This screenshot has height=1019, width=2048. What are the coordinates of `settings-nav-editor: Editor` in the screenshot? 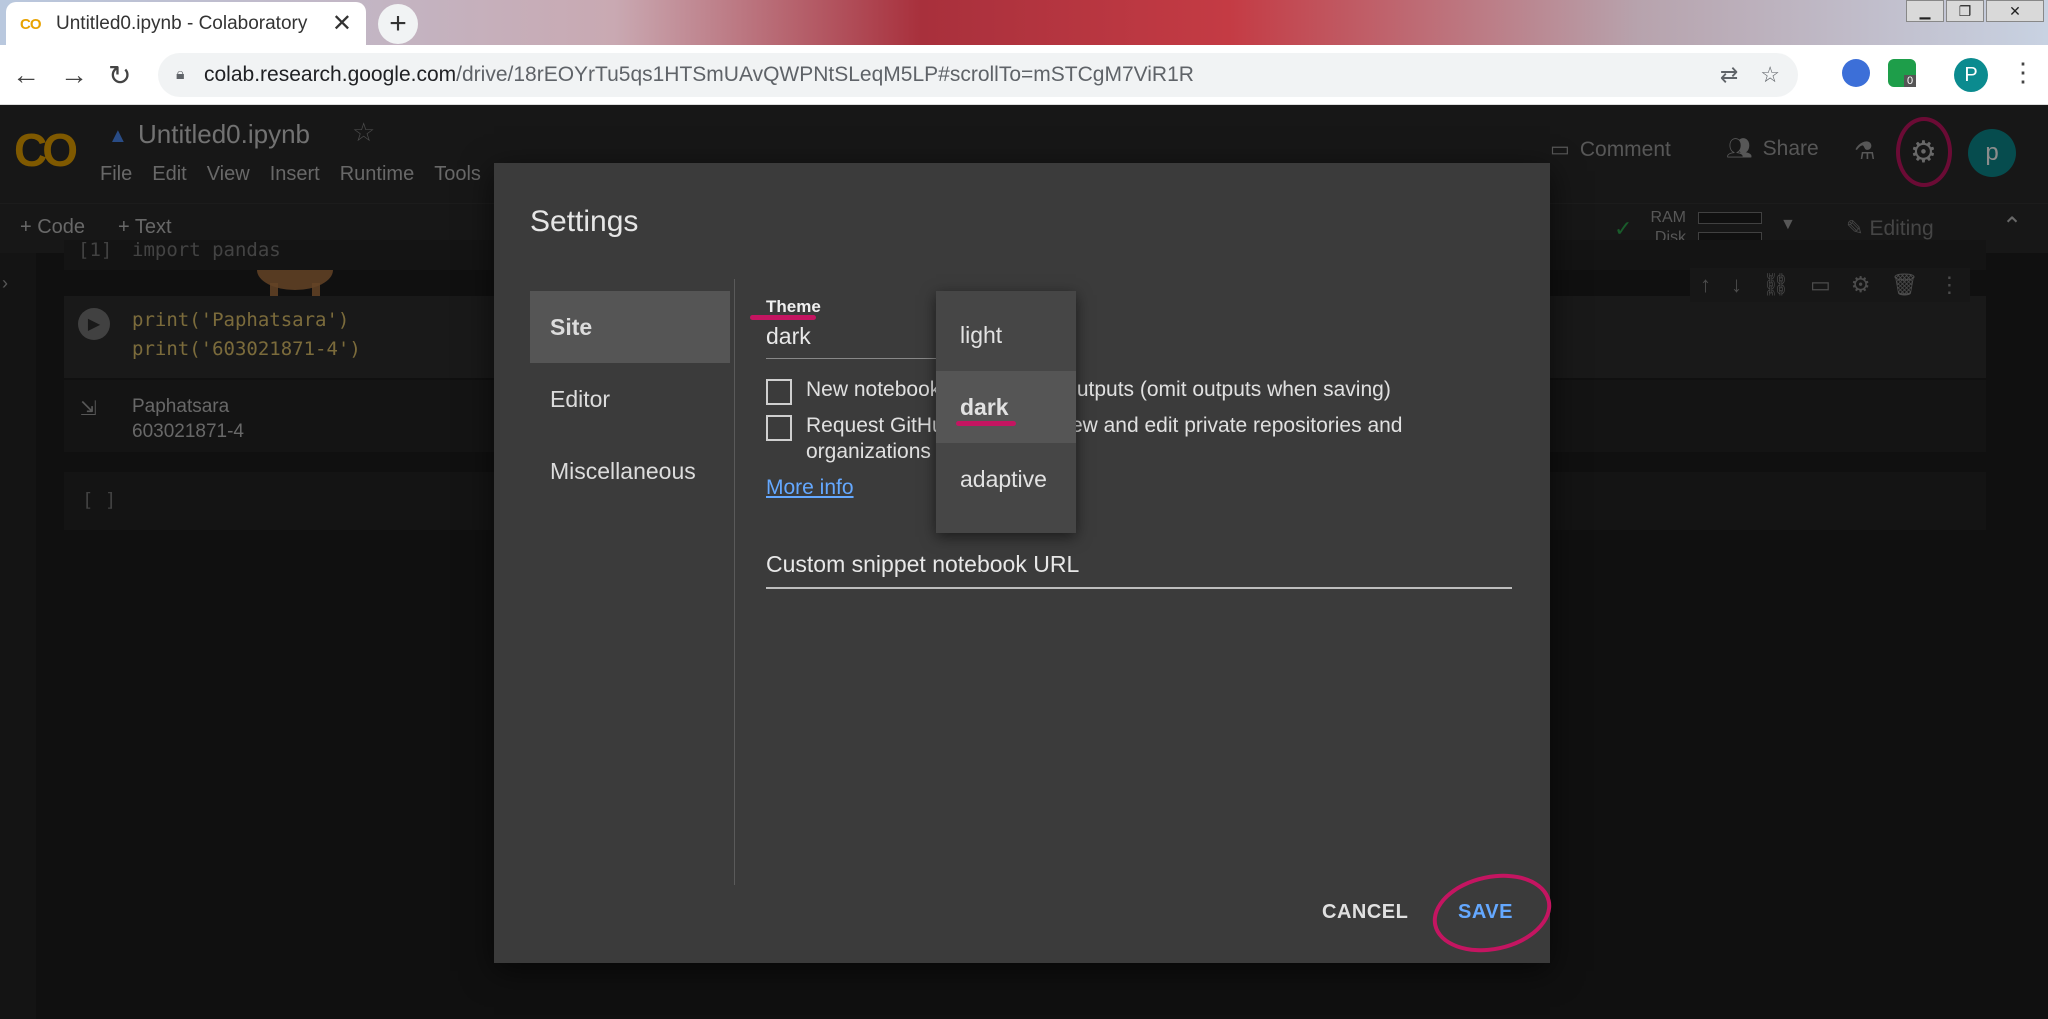 It's located at (630, 399).